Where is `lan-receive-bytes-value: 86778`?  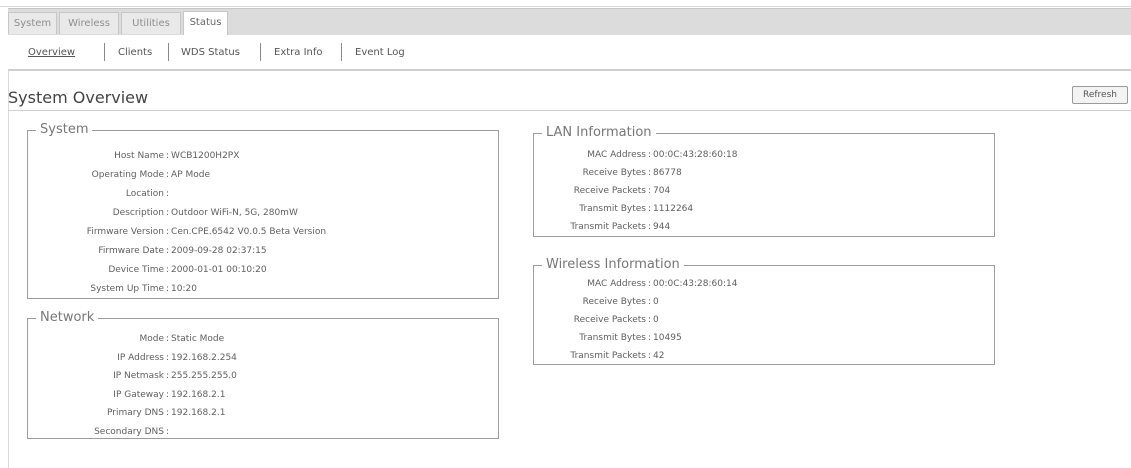
lan-receive-bytes-value: 86778 is located at coordinates (667, 173).